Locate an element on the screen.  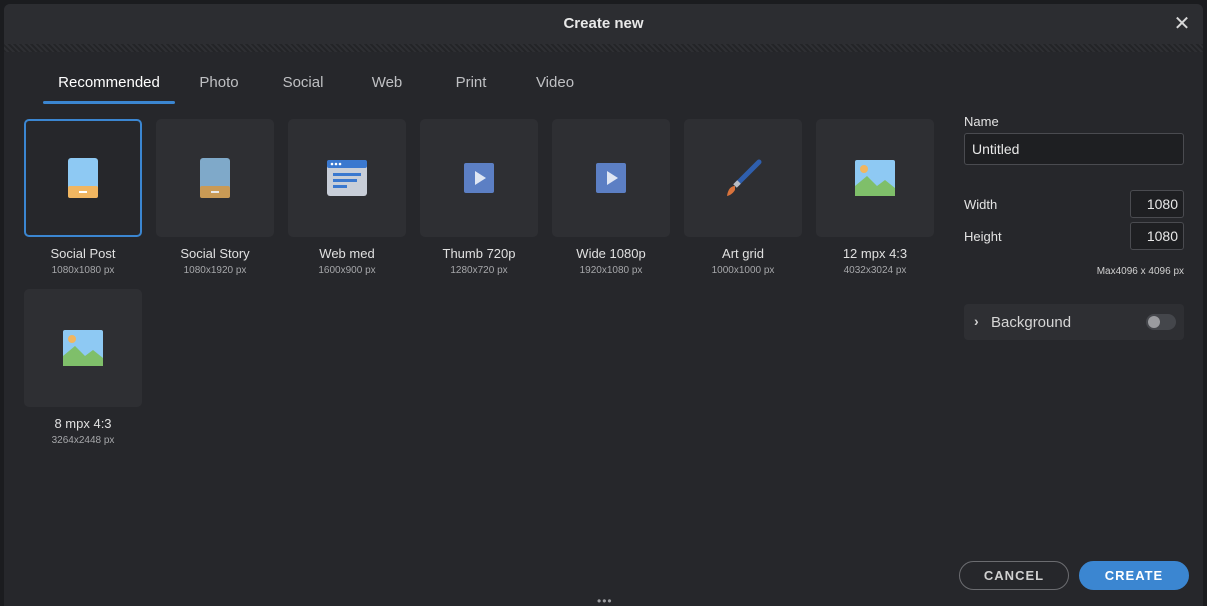
max-size-note: Max4096 x 4096 px is located at coordinates (1140, 271).